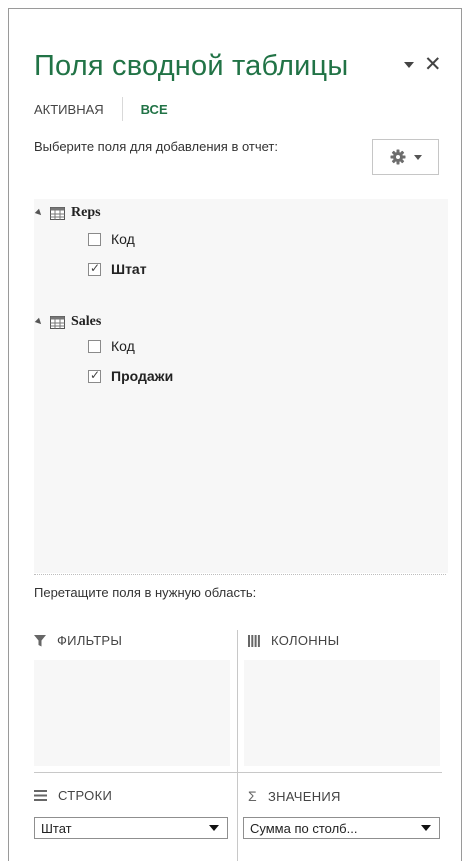 The height and width of the screenshot is (861, 464). Describe the element at coordinates (129, 269) in the screenshot. I see `field-label: Штат` at that location.